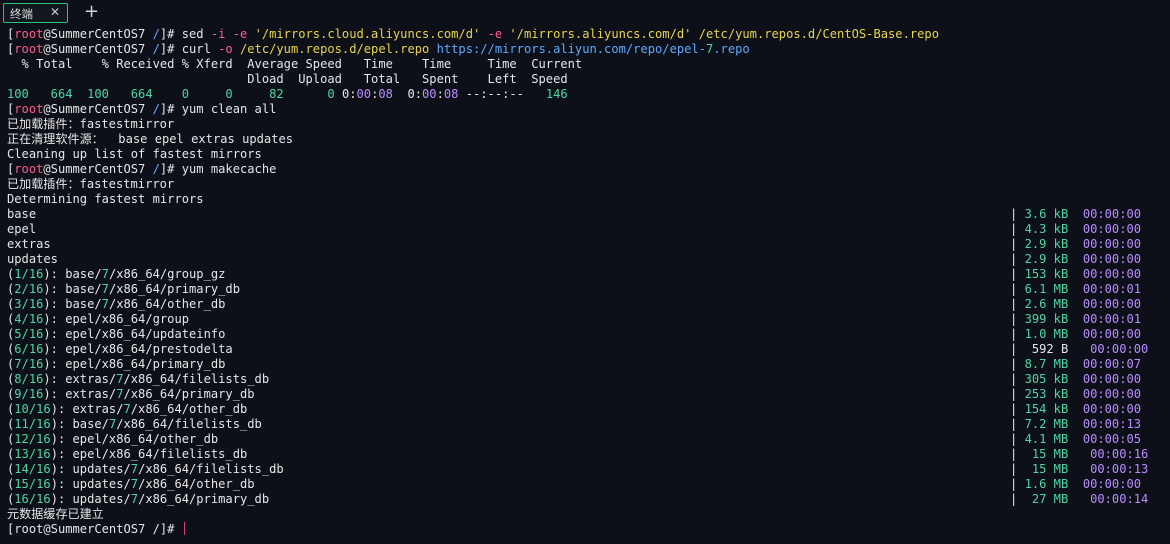 Image resolution: width=1170 pixels, height=544 pixels. What do you see at coordinates (1075, 229) in the screenshot?
I see `download-stats: | 4.3 kB 00:00:00` at bounding box center [1075, 229].